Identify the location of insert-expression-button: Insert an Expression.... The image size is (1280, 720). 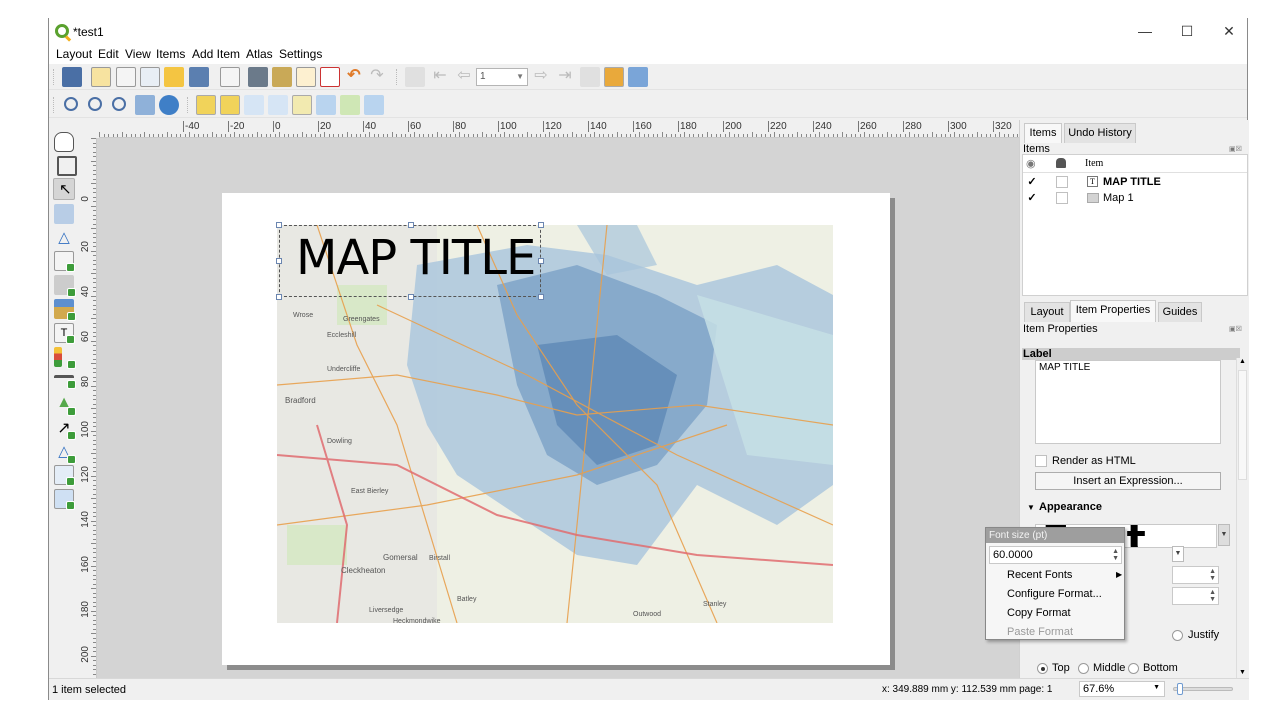
(1128, 481).